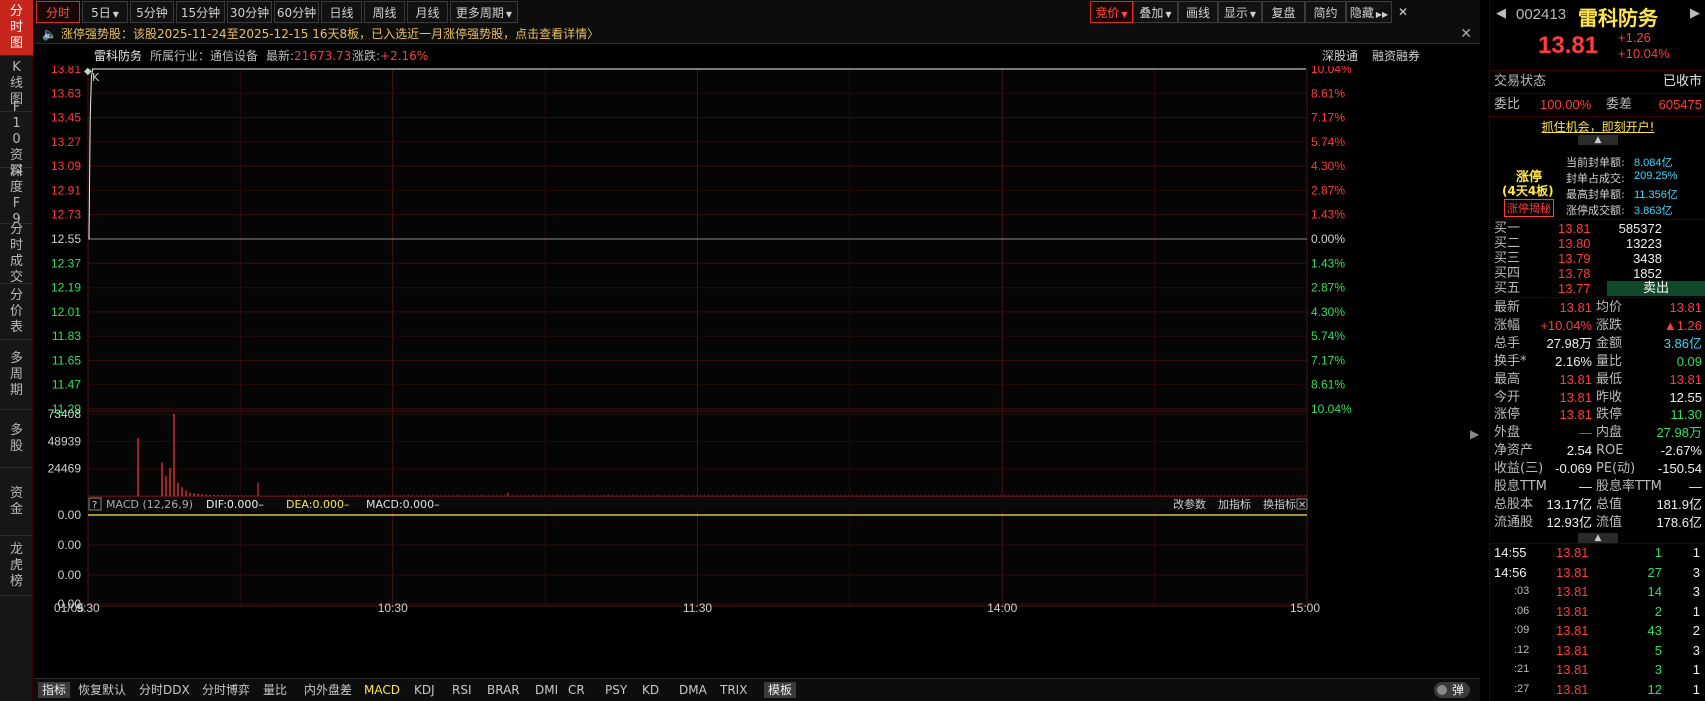  What do you see at coordinates (1569, 504) in the screenshot?
I see `stat-value: 13.17亿` at bounding box center [1569, 504].